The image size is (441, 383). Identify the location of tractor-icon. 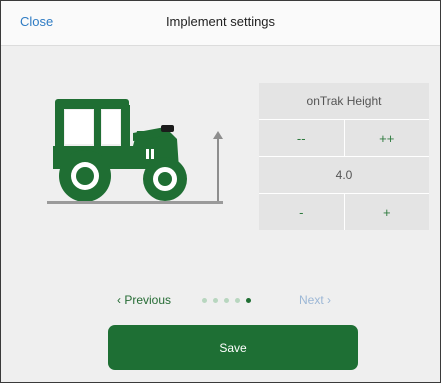
(120, 150).